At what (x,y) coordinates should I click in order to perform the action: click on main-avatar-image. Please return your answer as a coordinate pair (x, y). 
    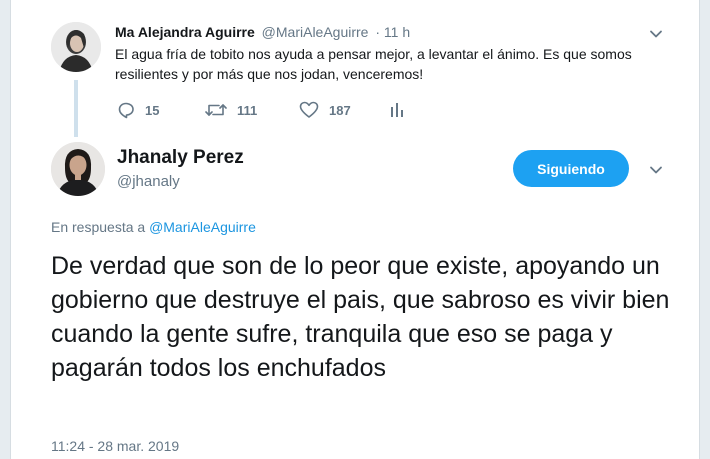
    Looking at the image, I should click on (78, 169).